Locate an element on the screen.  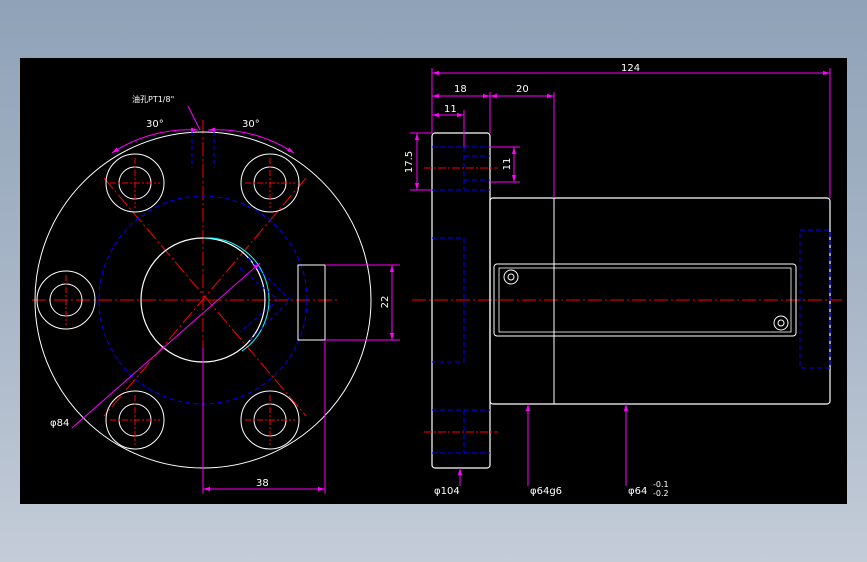
side-body is located at coordinates (660, 301).